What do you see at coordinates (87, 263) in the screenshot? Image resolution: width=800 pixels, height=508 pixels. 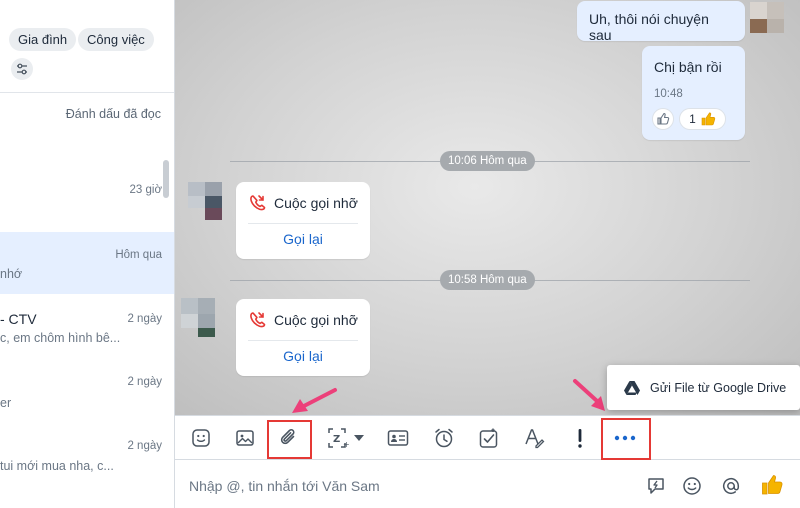 I see `conversation-item: Hôm qua nhớ` at bounding box center [87, 263].